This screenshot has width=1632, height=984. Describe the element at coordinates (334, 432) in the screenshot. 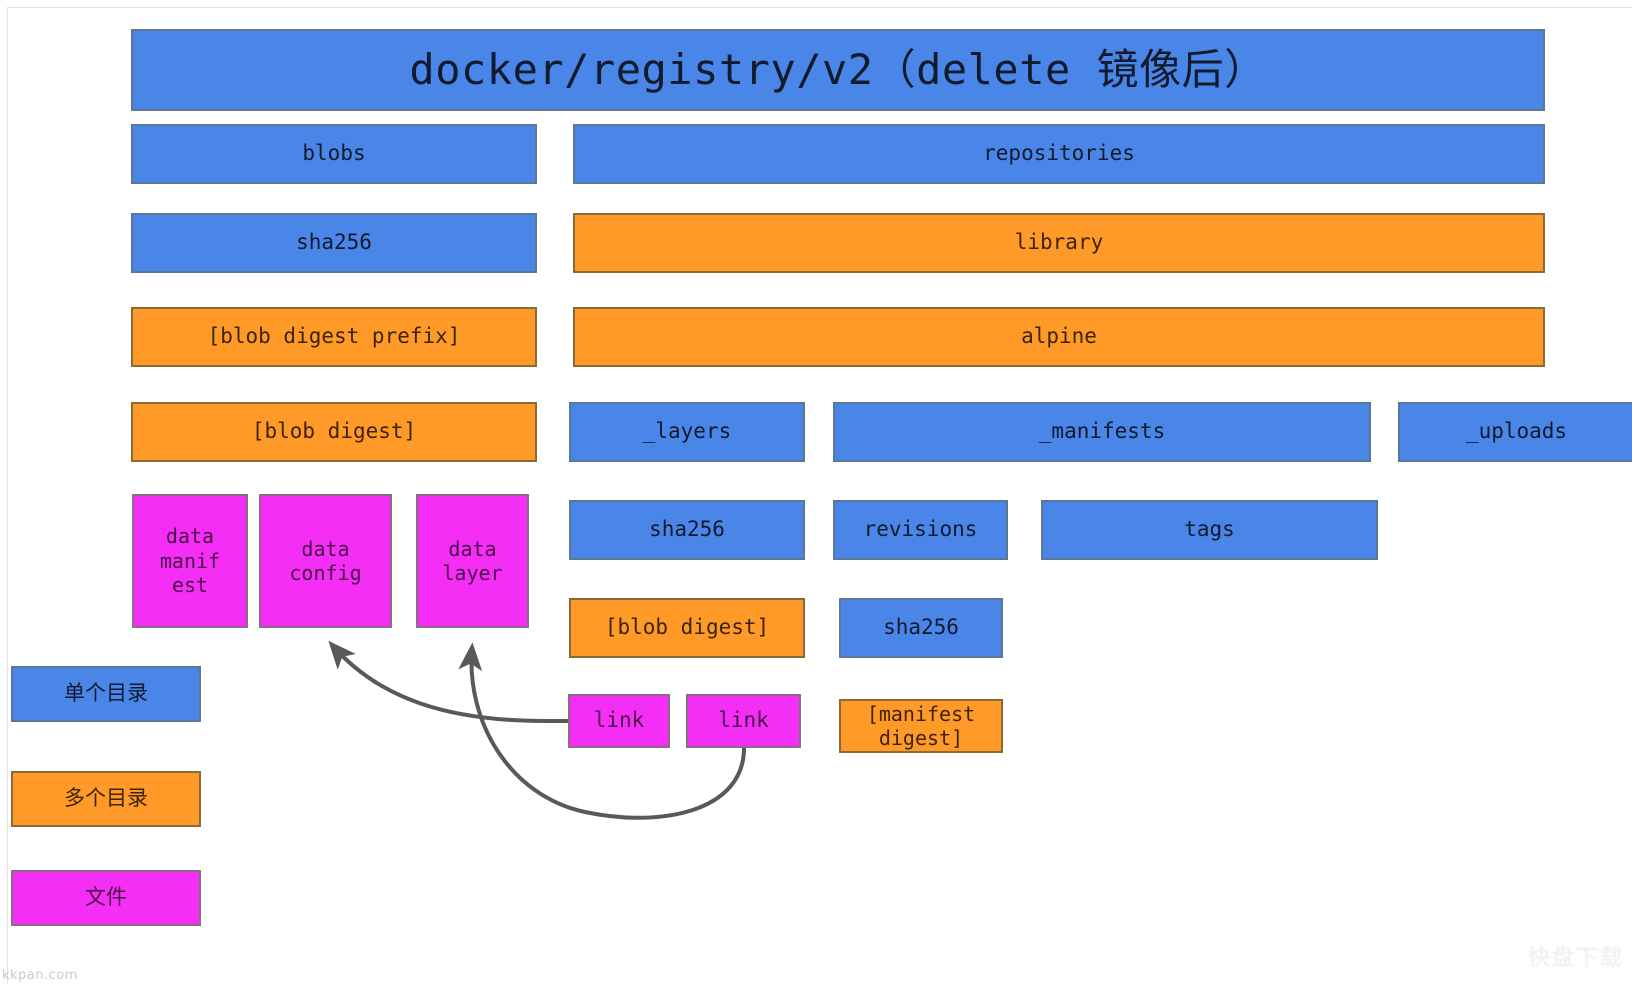

I see `node-blob-digest-left: [blob digest]` at that location.